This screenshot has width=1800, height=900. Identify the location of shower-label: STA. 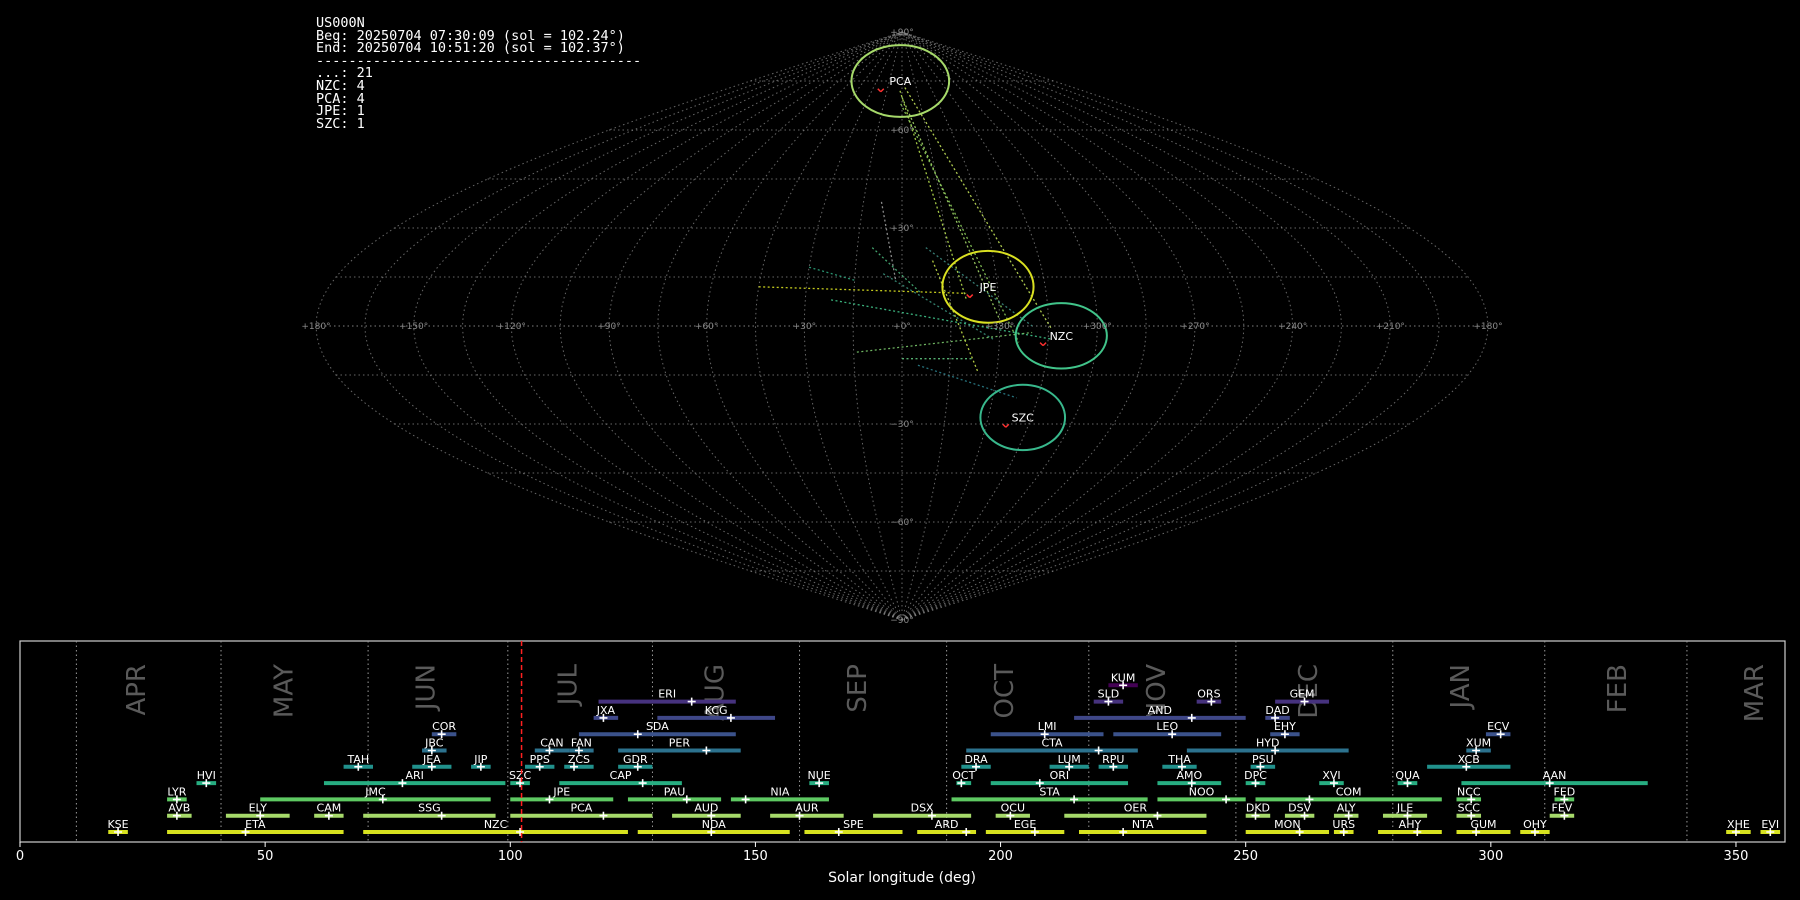
(1049, 791).